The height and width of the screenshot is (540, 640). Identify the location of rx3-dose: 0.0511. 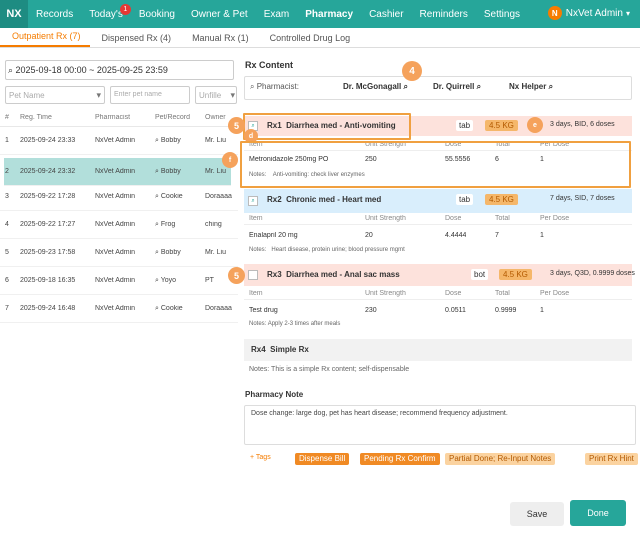
(455, 310).